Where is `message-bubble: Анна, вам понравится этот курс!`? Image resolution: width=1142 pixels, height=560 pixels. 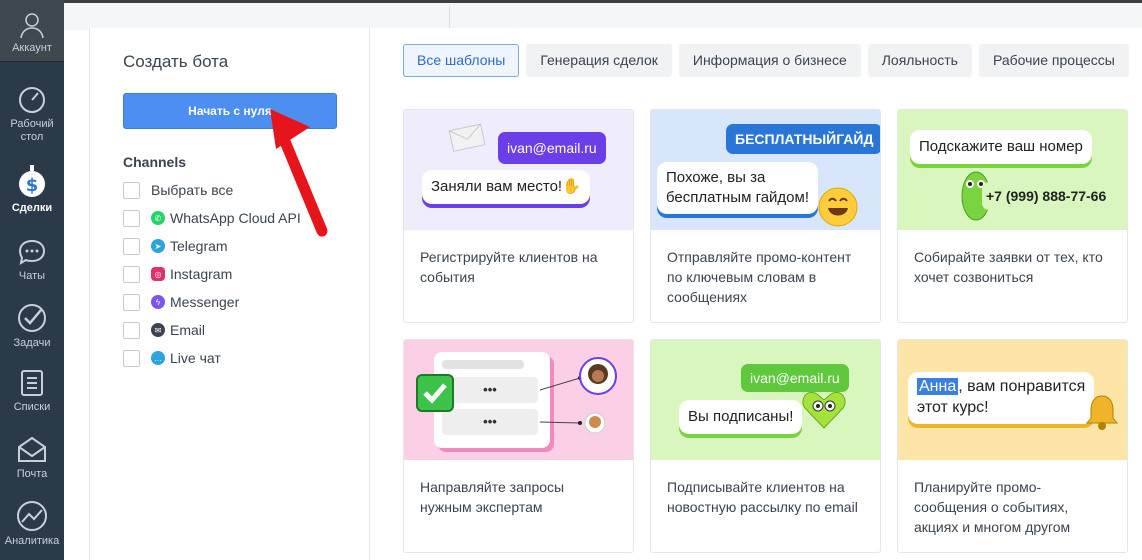
message-bubble: Анна, вам понравится этот курс! is located at coordinates (1001, 398).